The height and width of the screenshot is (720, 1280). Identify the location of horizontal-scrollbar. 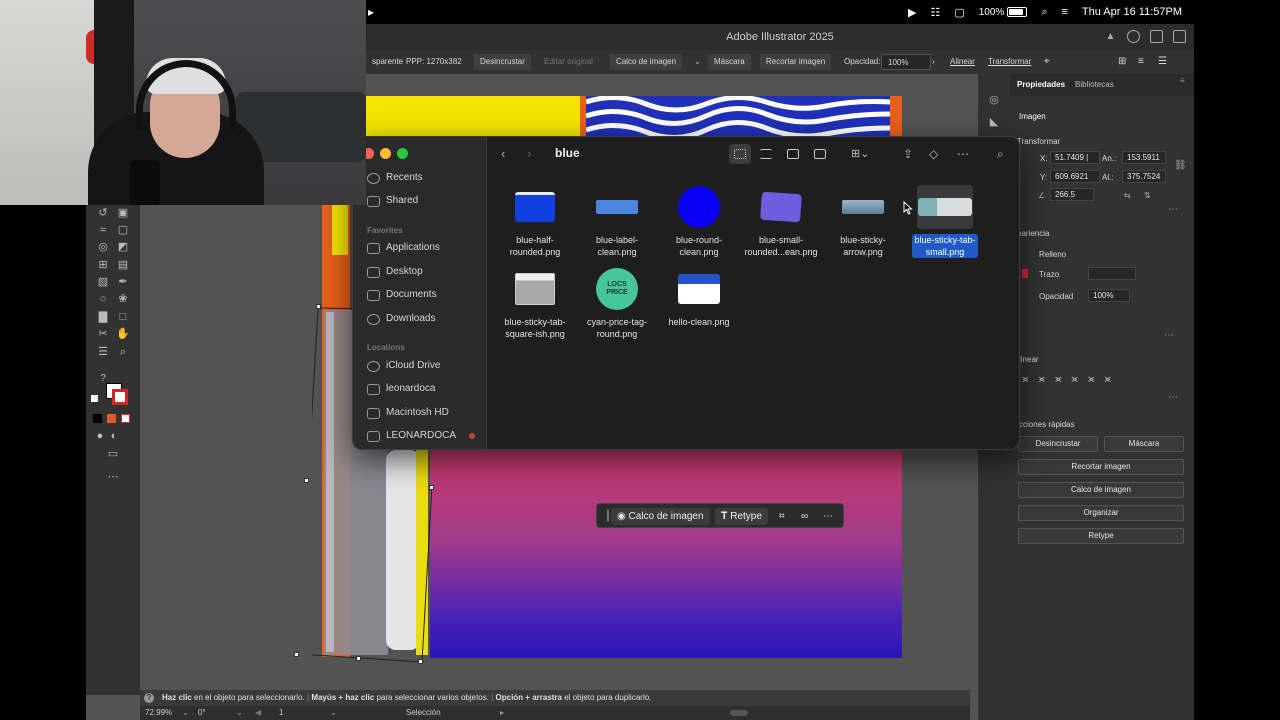
(739, 713).